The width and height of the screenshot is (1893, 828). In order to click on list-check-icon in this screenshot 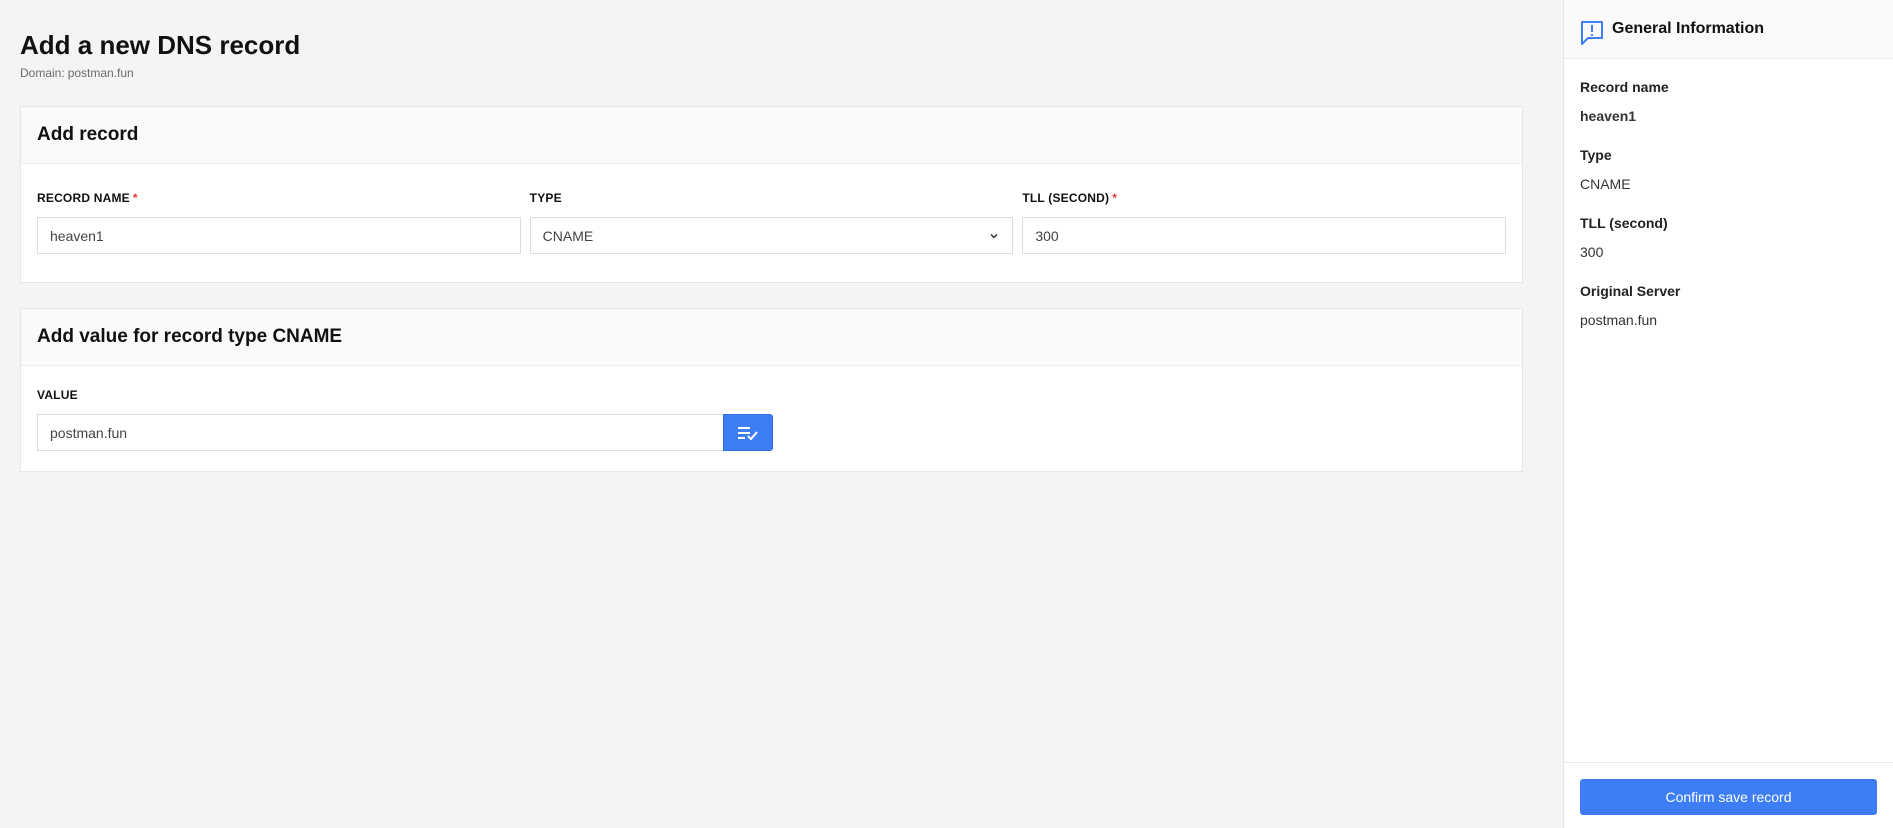, I will do `click(748, 433)`.